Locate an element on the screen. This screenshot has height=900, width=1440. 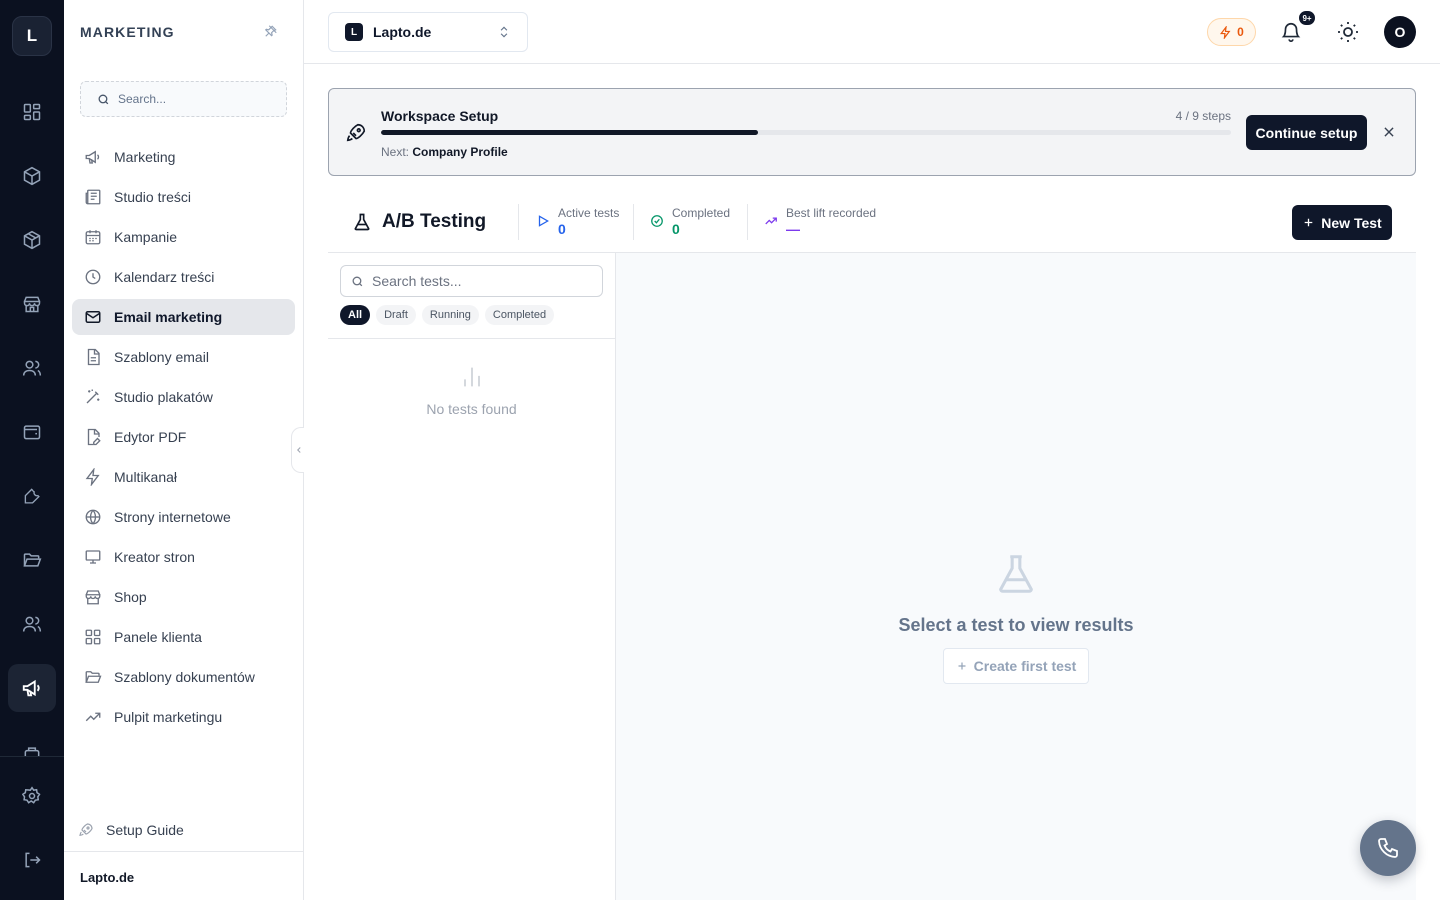
gear-icon is located at coordinates (32, 796).